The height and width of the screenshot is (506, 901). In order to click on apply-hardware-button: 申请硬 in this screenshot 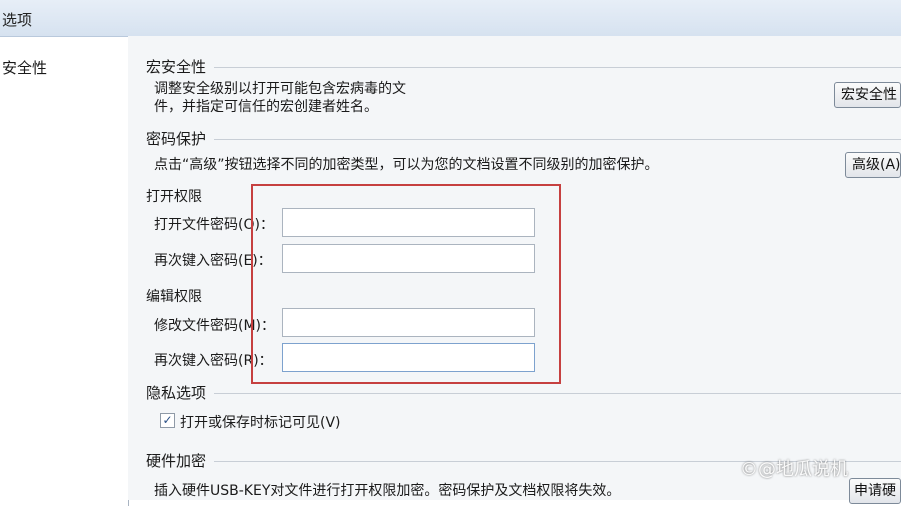, I will do `click(875, 491)`.